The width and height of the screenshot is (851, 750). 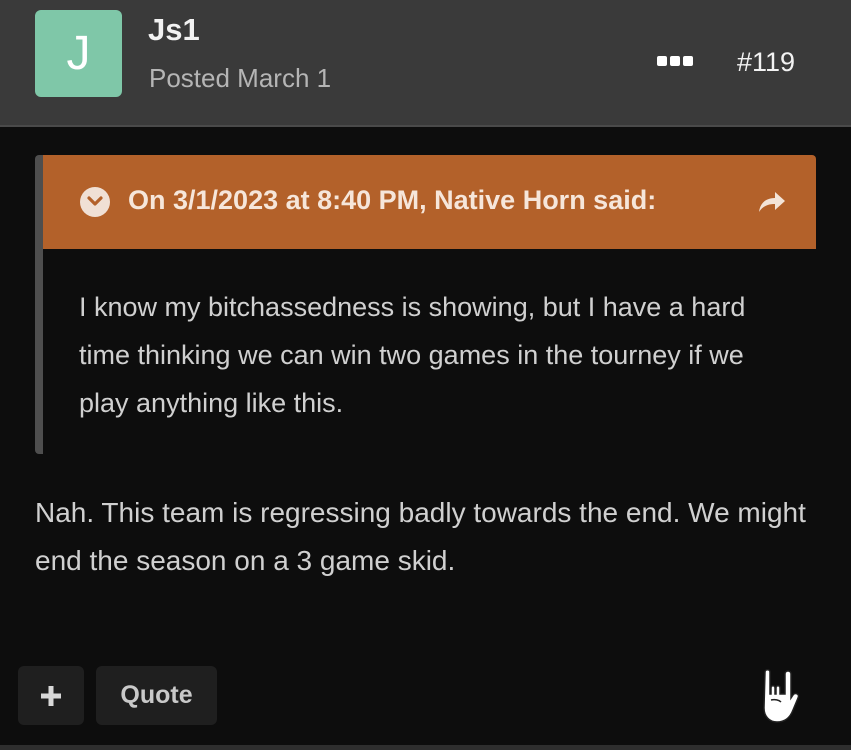 I want to click on chevron-down-icon, so click(x=95, y=202).